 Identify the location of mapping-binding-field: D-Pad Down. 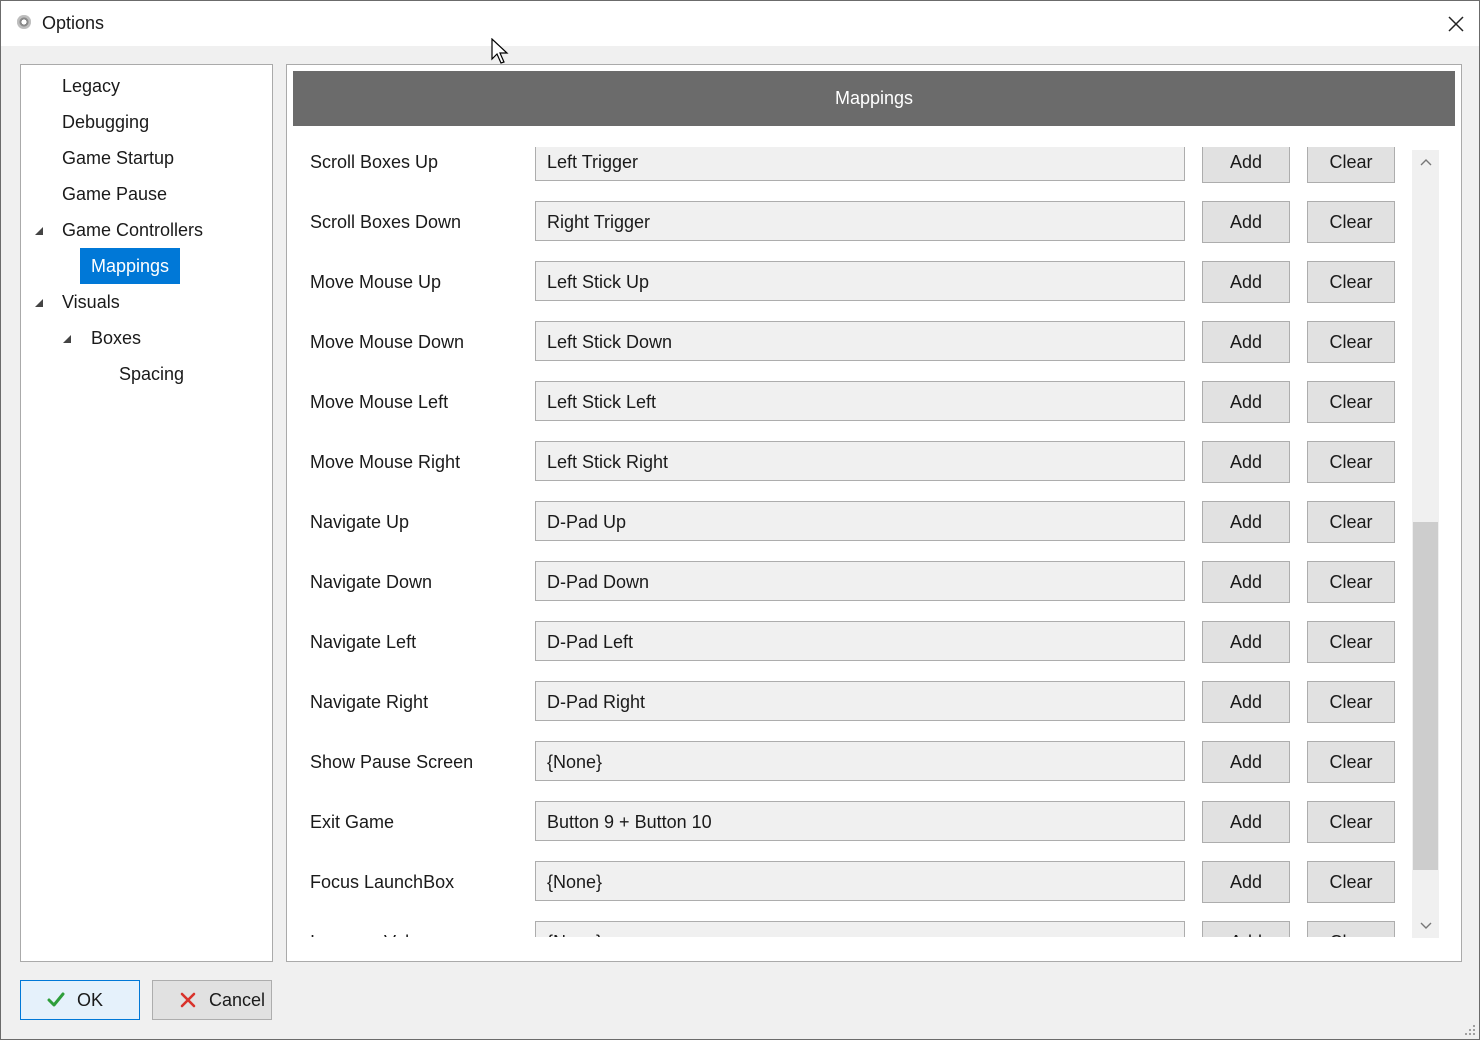
(860, 581).